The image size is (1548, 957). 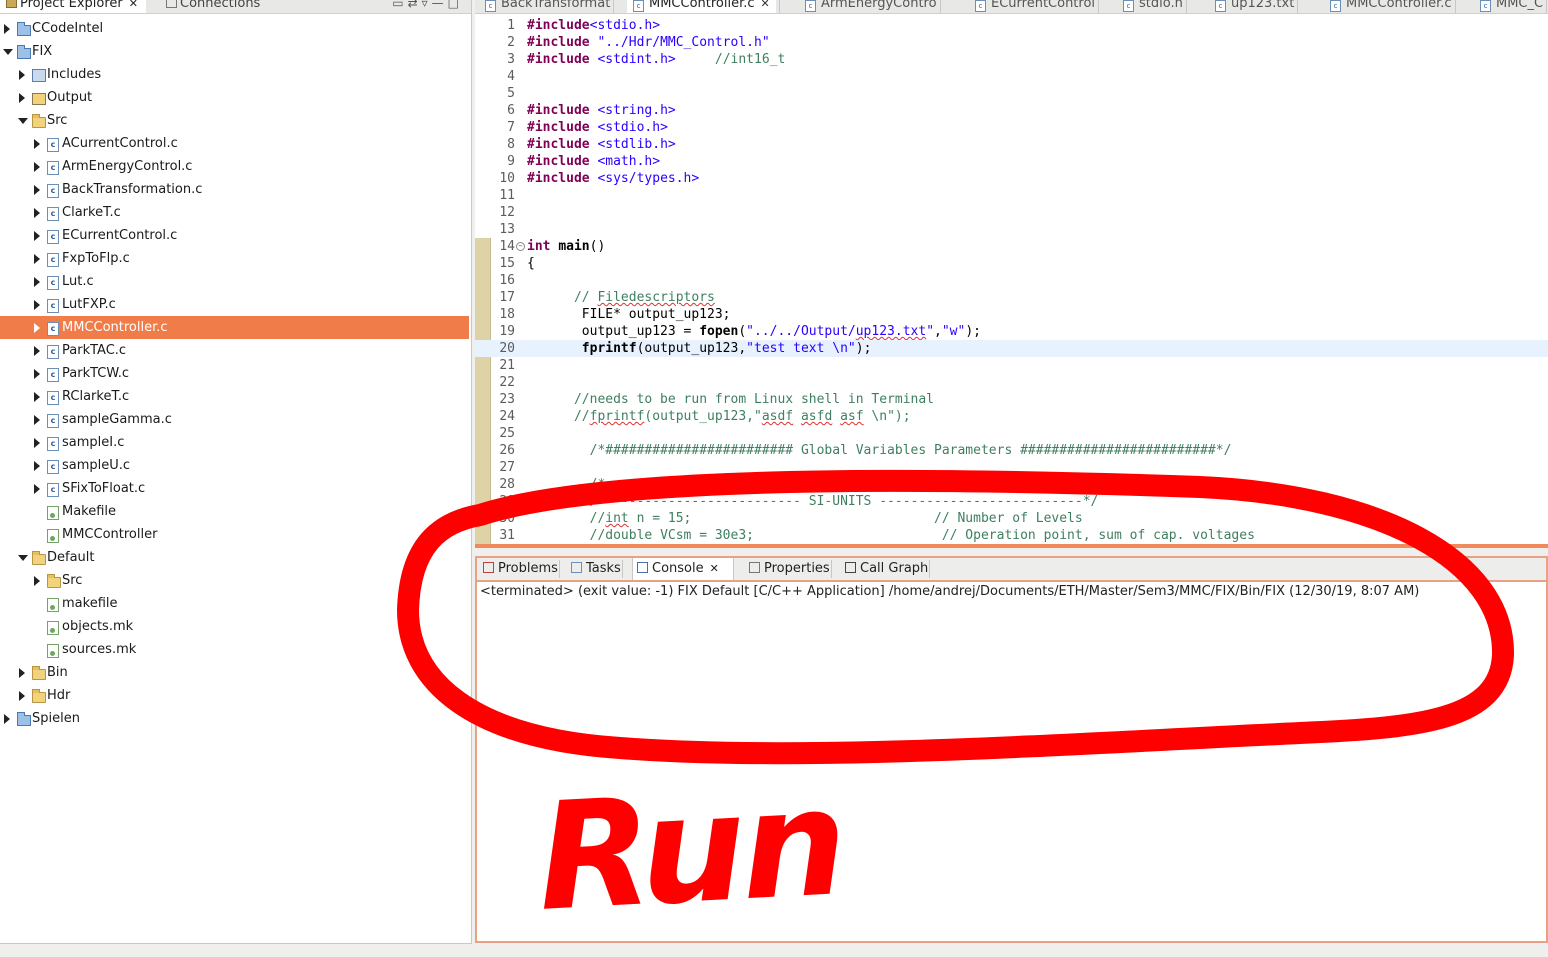 I want to click on tree-item: sources.mk, so click(x=234, y=649).